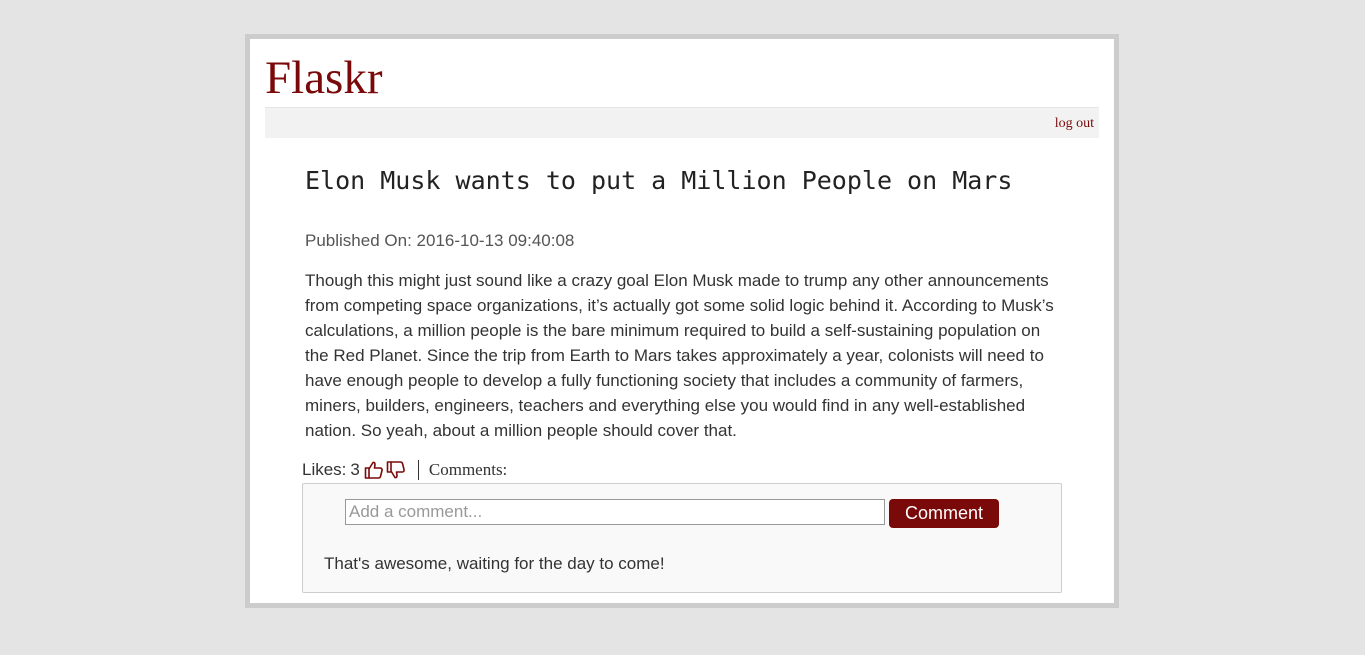 This screenshot has width=1365, height=655. Describe the element at coordinates (682, 122) in the screenshot. I see `meta-nav: log out` at that location.